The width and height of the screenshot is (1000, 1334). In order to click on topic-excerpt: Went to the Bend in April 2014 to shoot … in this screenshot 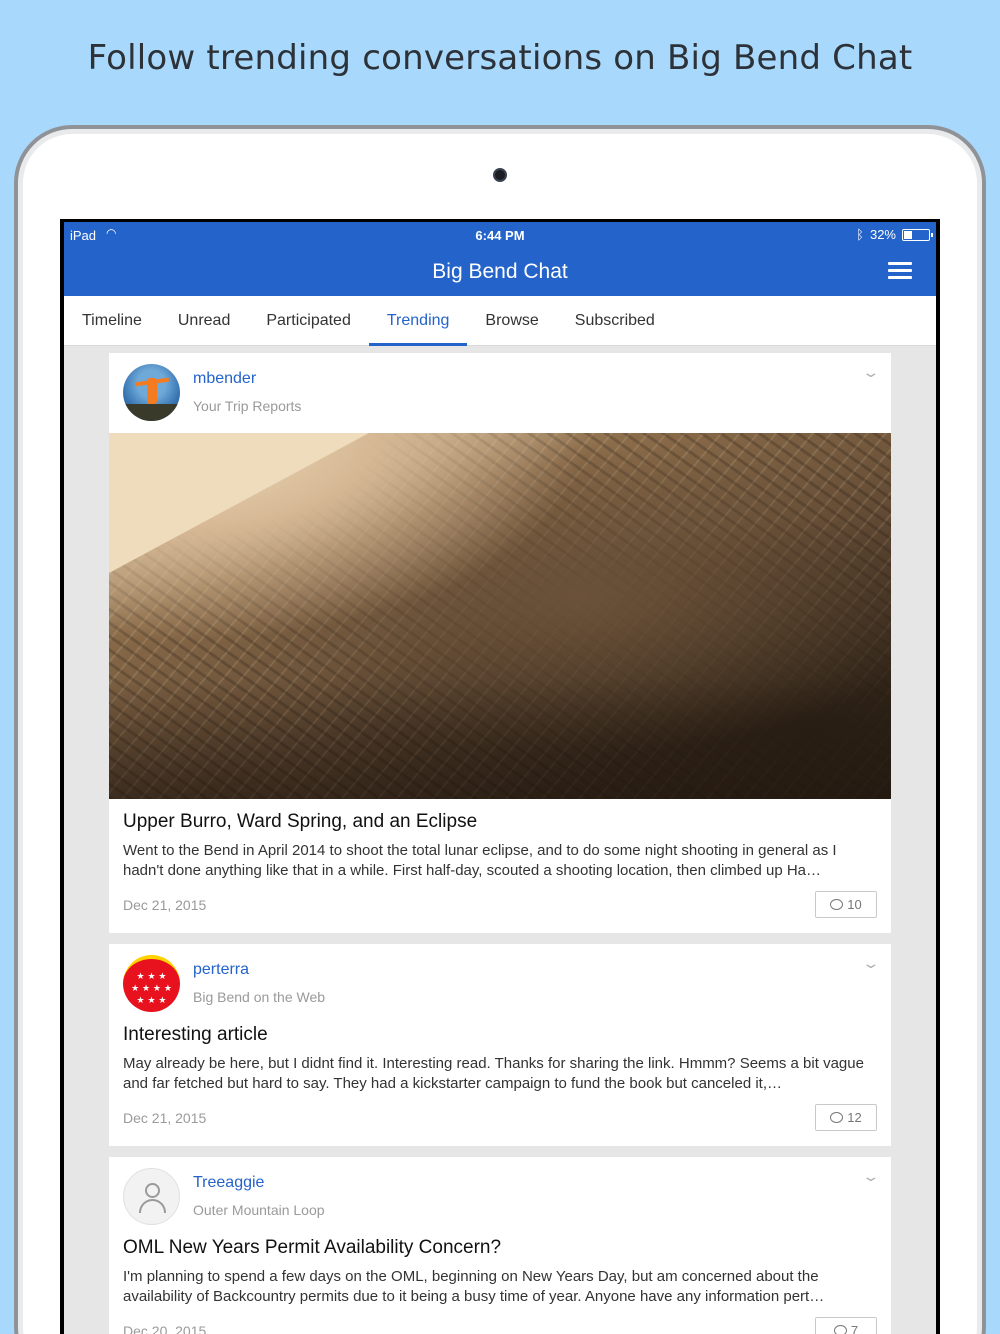, I will do `click(480, 860)`.